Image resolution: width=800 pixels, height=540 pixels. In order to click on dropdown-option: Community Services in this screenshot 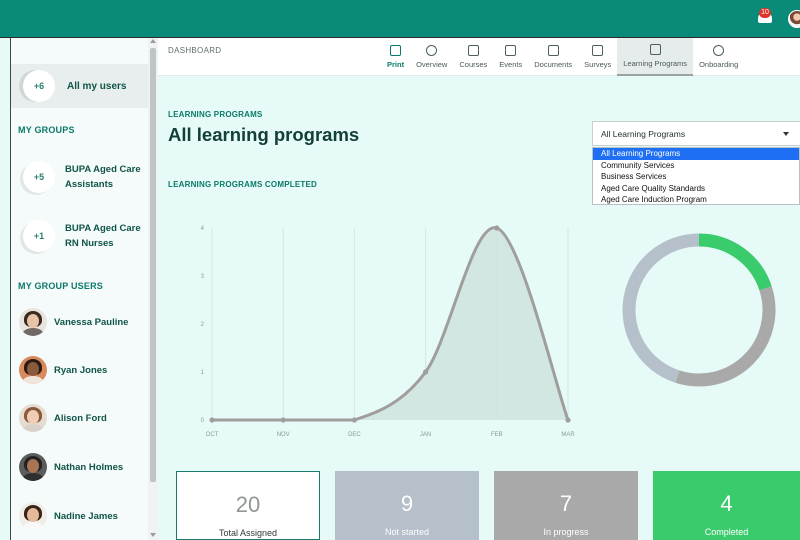, I will do `click(696, 166)`.